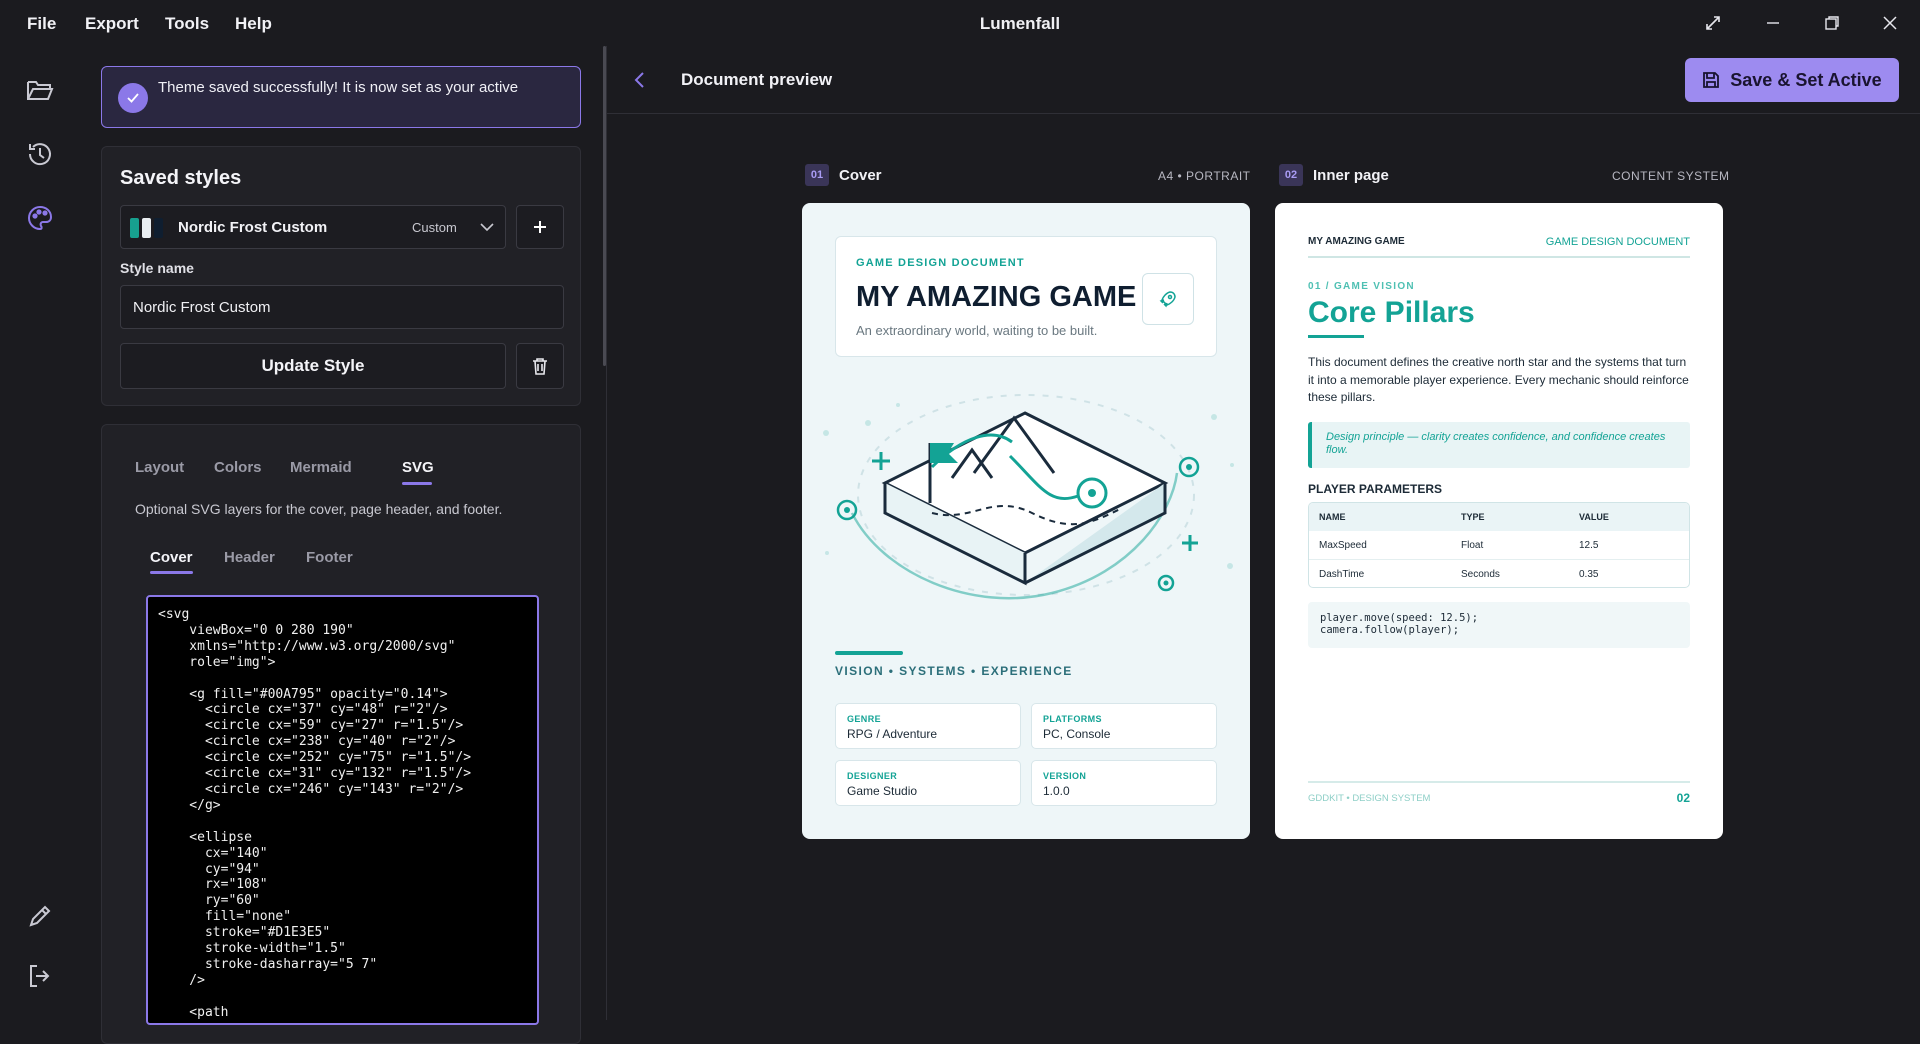  What do you see at coordinates (1773, 23) in the screenshot?
I see `minimize-icon` at bounding box center [1773, 23].